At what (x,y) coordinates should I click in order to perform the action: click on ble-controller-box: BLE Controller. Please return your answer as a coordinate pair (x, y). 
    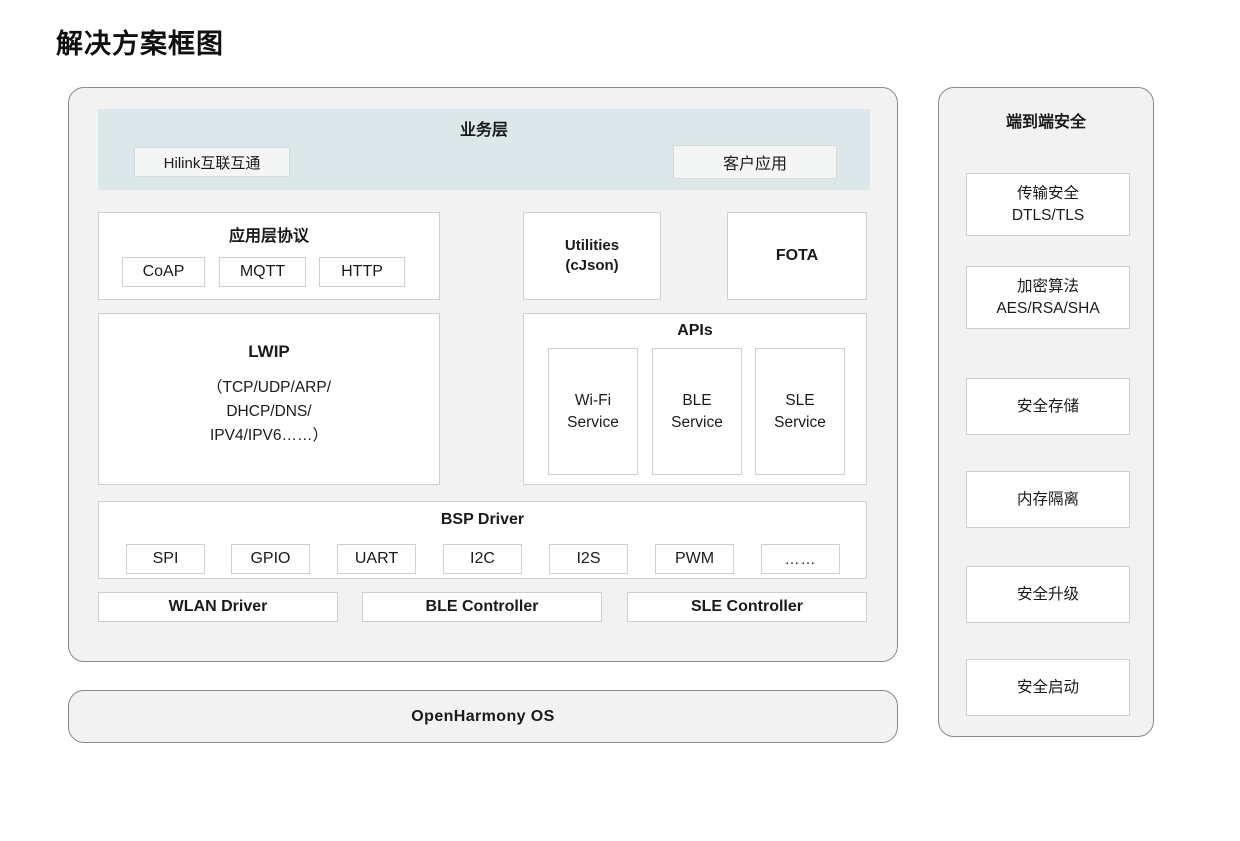
    Looking at the image, I should click on (482, 607).